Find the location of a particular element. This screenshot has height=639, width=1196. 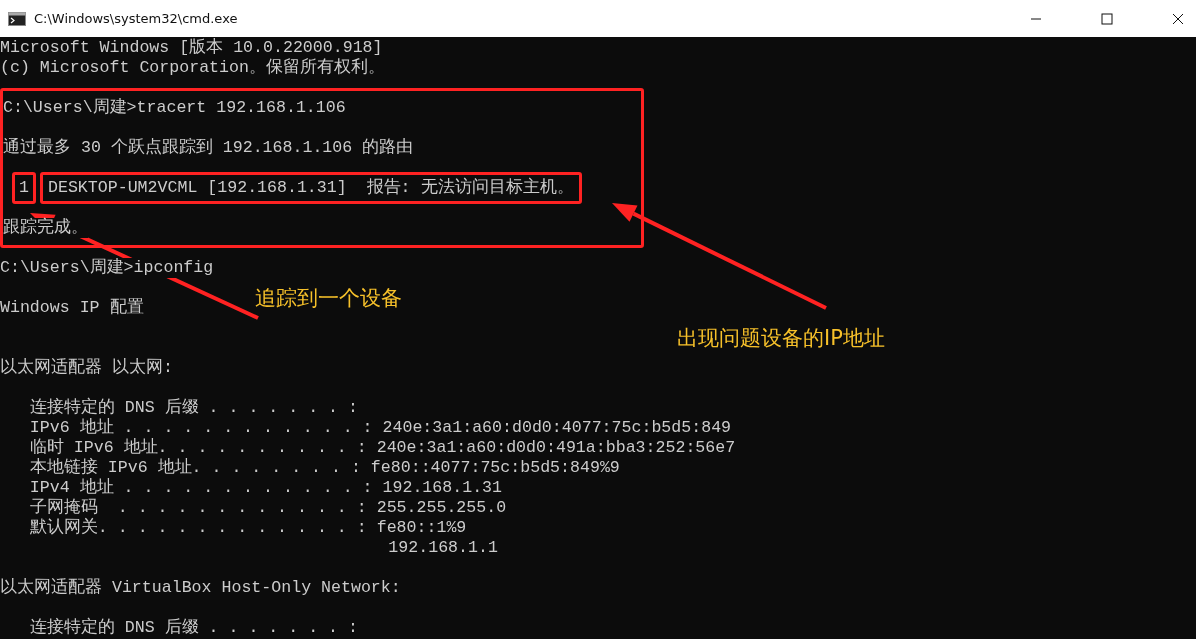

window-title: C:\Windows\system32\cmd.exe is located at coordinates (136, 18).